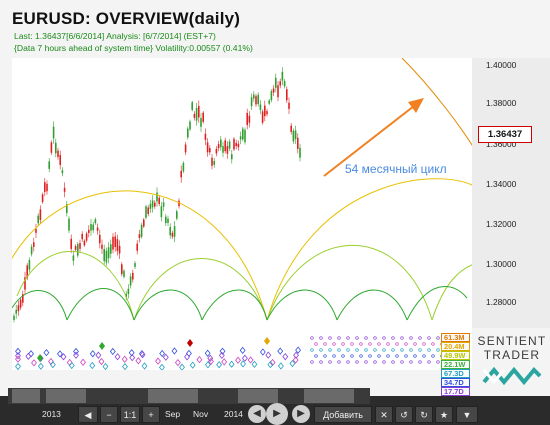  I want to click on cycle-period-label: 49.9W, so click(455, 355).